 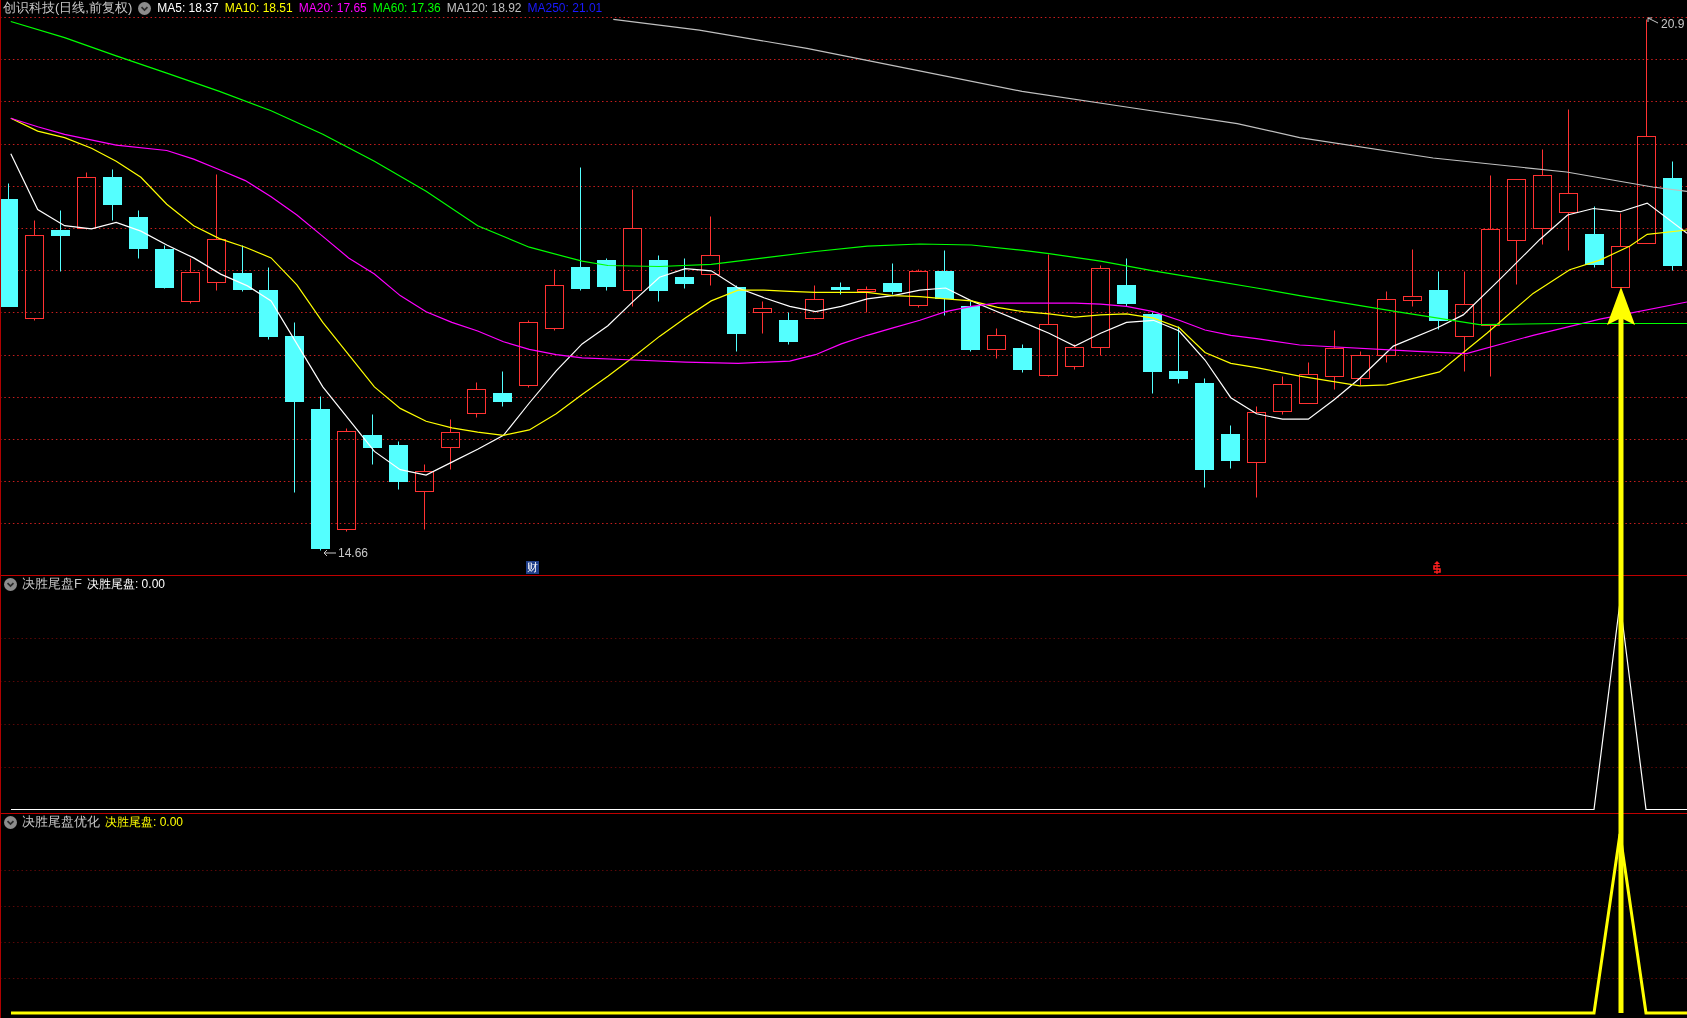 I want to click on indicator-name: 决胜尾盘F, so click(x=52, y=584).